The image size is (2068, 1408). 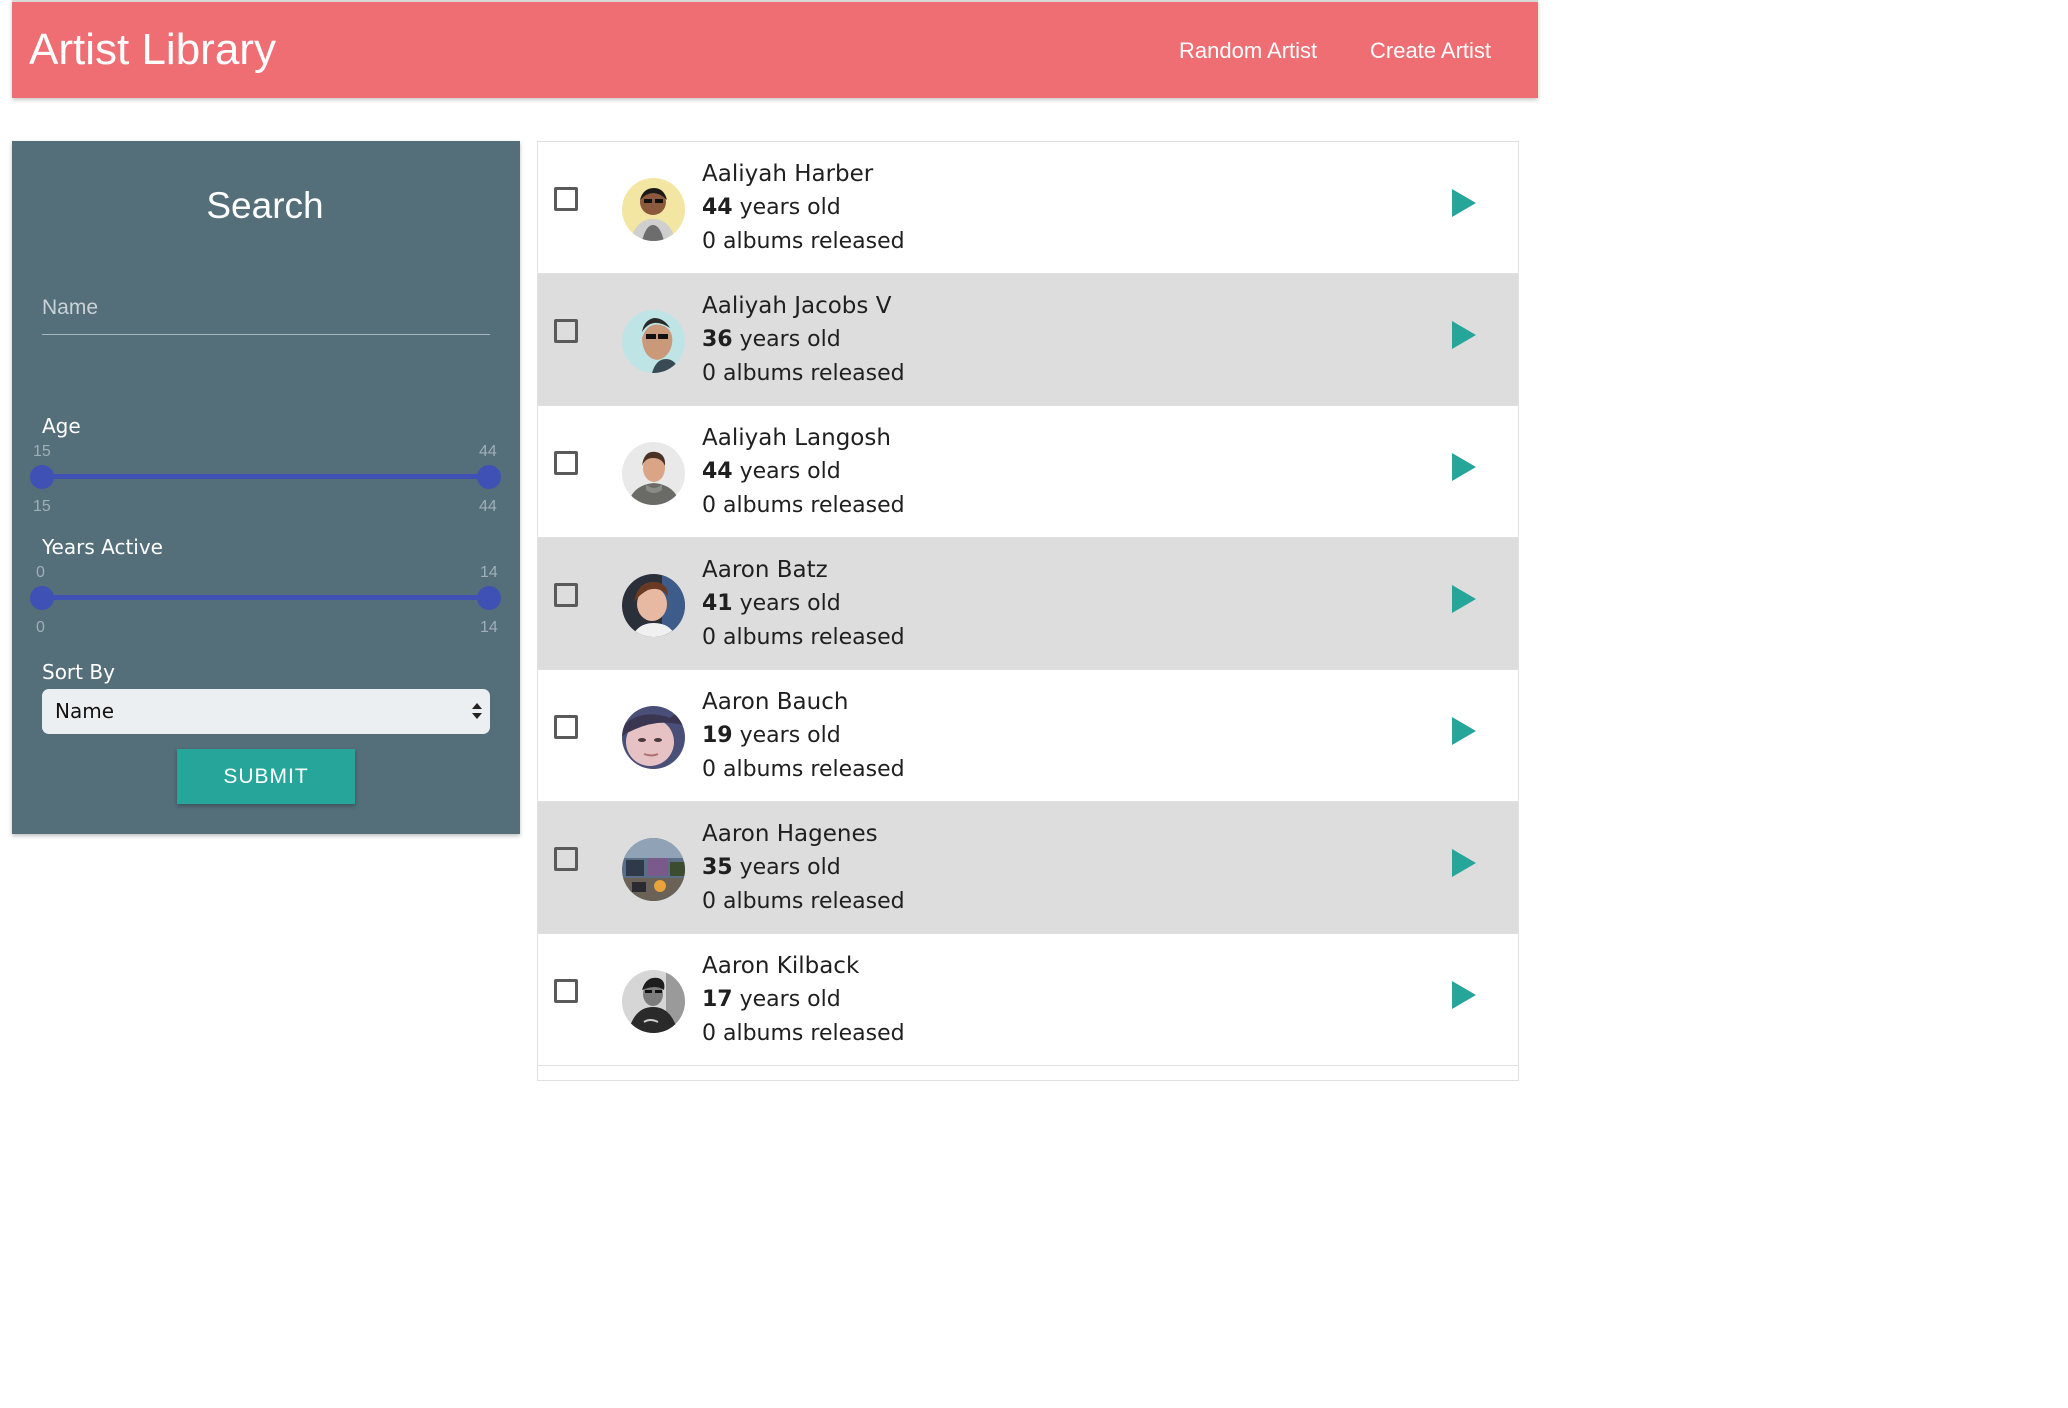 What do you see at coordinates (775, 702) in the screenshot?
I see `artist-name: Aaron Bauch` at bounding box center [775, 702].